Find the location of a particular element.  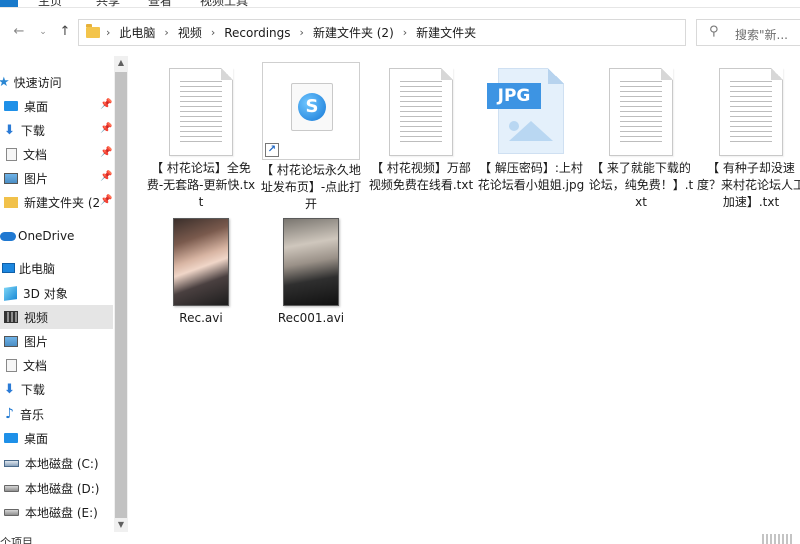

file-thumbnail: JPG is located at coordinates (525, 111).